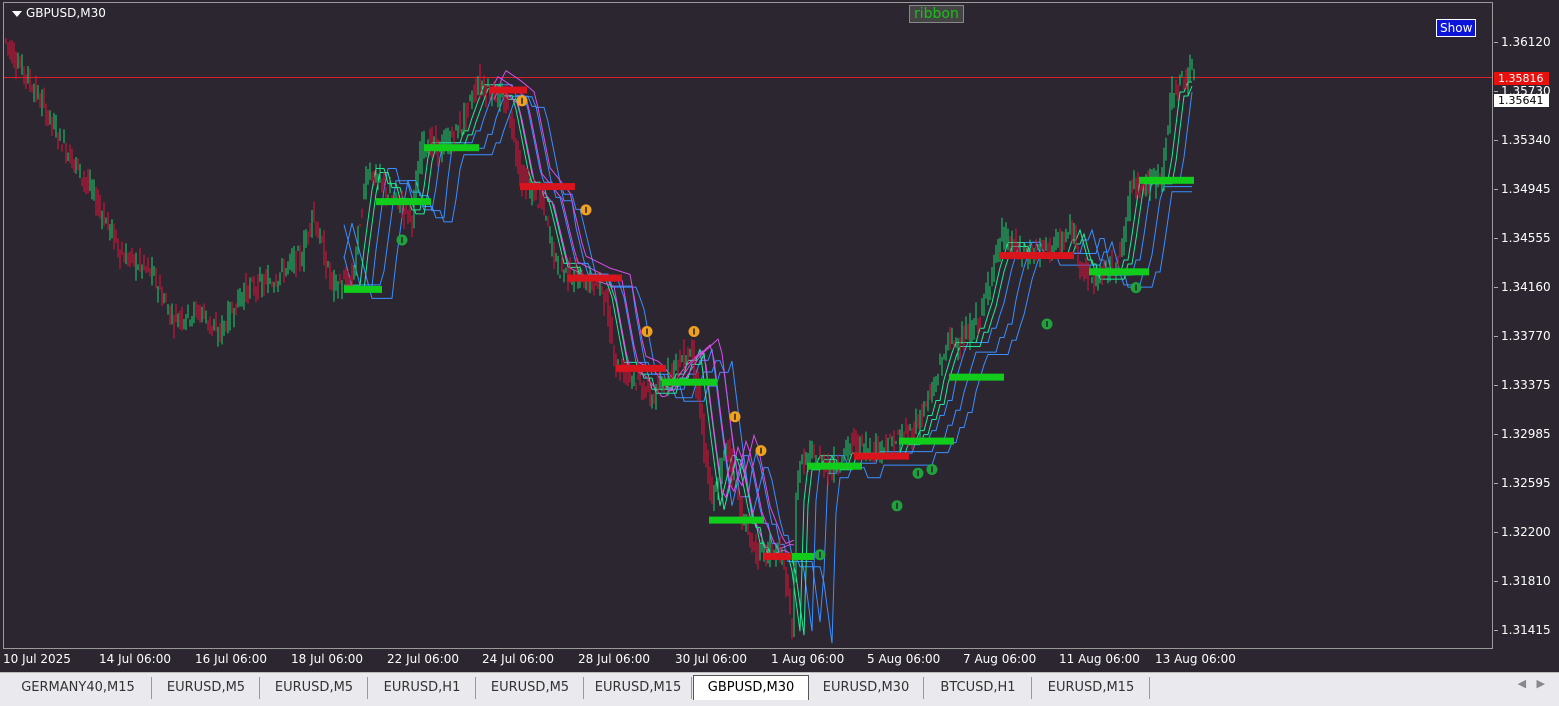 The image size is (1559, 706). Describe the element at coordinates (1526, 532) in the screenshot. I see `price-tick-label: 1.32200` at that location.